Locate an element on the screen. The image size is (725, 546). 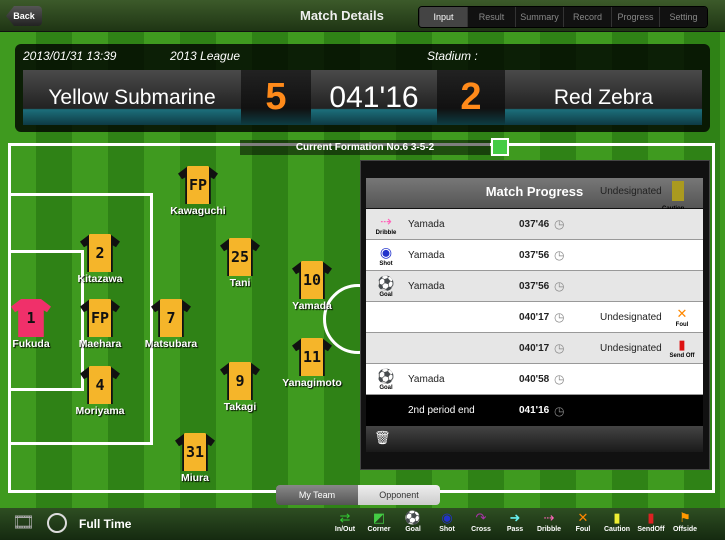
in-out-icon: ⇄ is located at coordinates (345, 517).